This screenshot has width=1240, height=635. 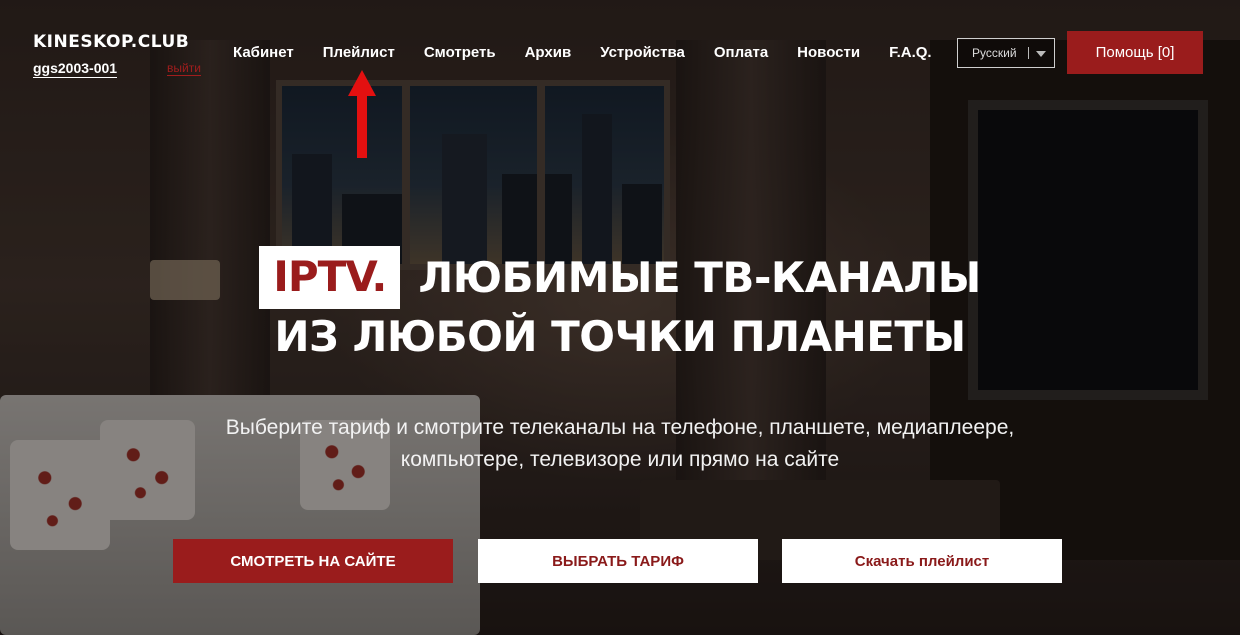 I want to click on nav-item-devices: Устройства, so click(x=642, y=52).